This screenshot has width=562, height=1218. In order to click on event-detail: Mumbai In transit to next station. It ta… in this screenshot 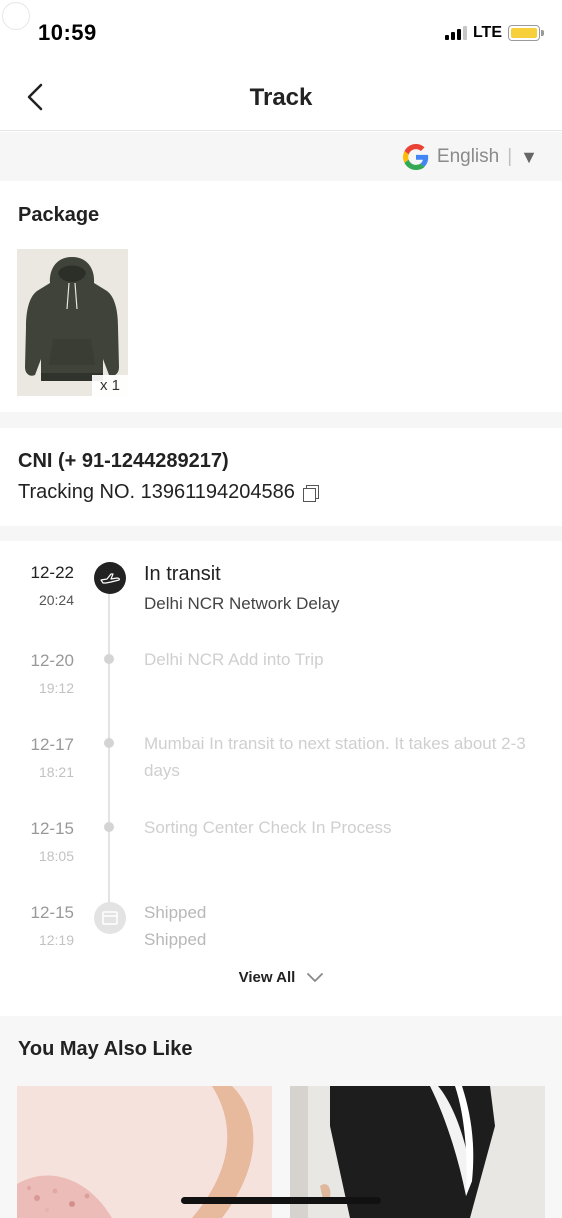, I will do `click(335, 757)`.